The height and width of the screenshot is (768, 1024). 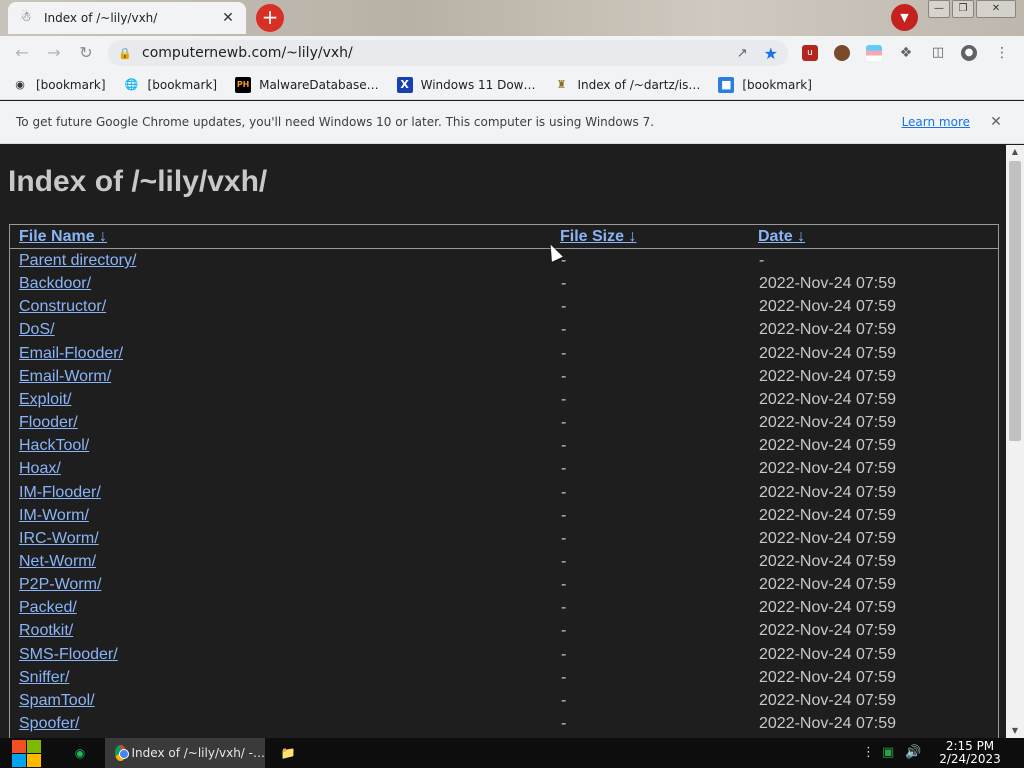 I want to click on share-icon: ↗, so click(x=742, y=53).